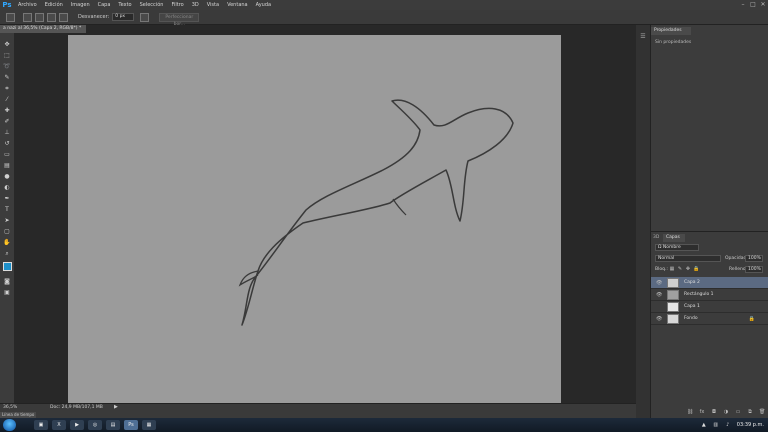 Image resolution: width=768 pixels, height=432 pixels. I want to click on windows-taskbar: ▣ X ▶ ◎ ▤ Ps ▦ ▲ ▥ ♪ 03:39 p.m., so click(384, 425).